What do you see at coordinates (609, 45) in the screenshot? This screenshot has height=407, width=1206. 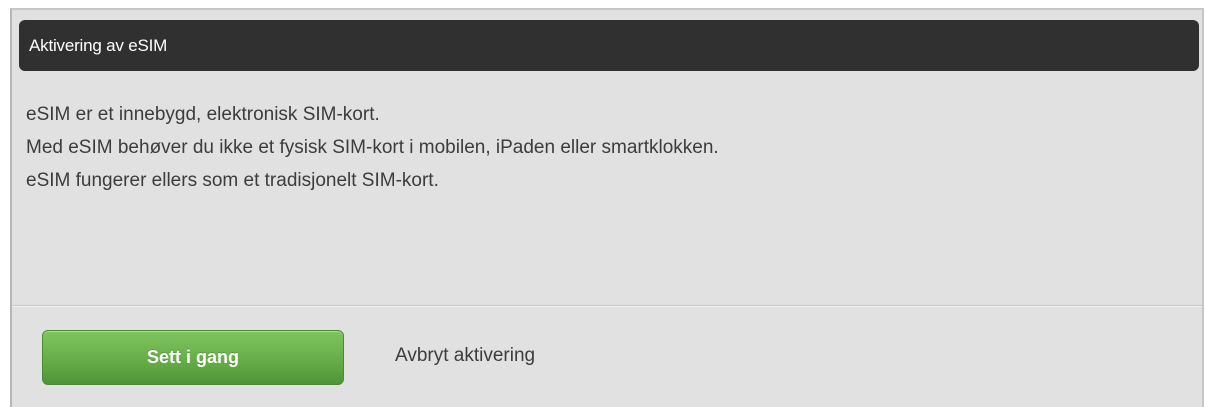 I see `dialog-title: Aktivering av eSIM` at bounding box center [609, 45].